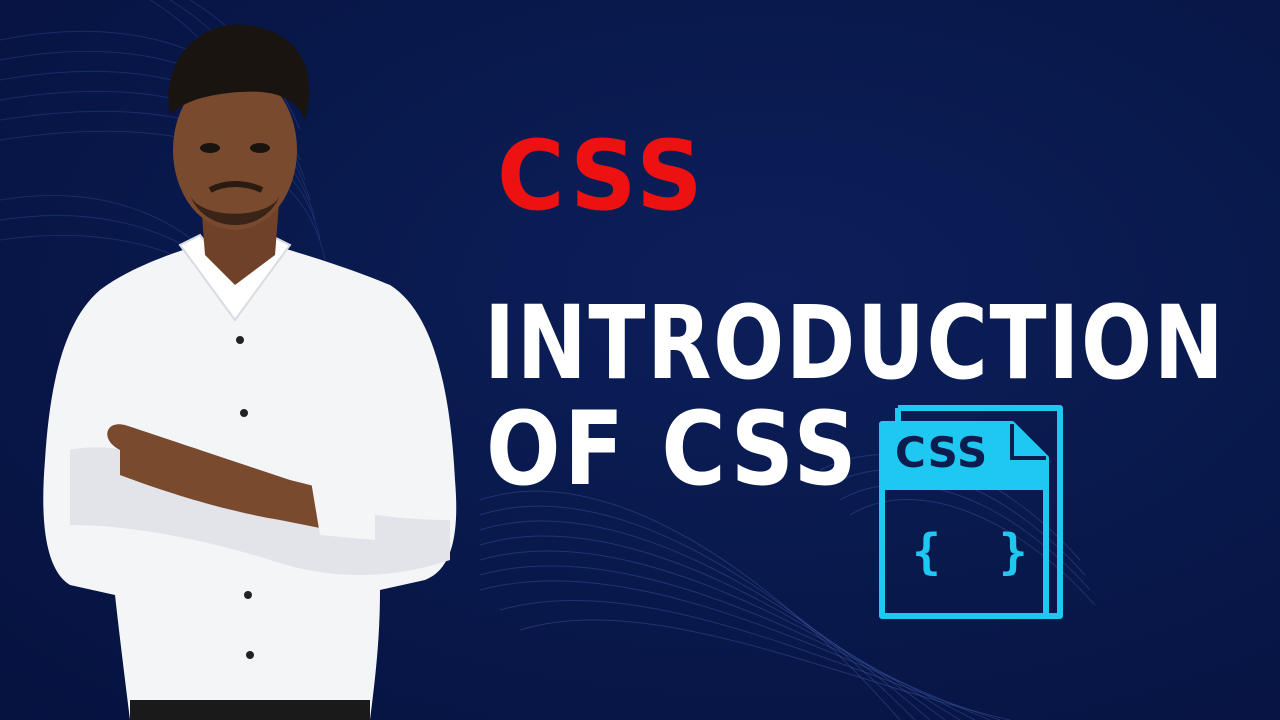 The height and width of the screenshot is (720, 1280). I want to click on heading-css: CSS, so click(602, 176).